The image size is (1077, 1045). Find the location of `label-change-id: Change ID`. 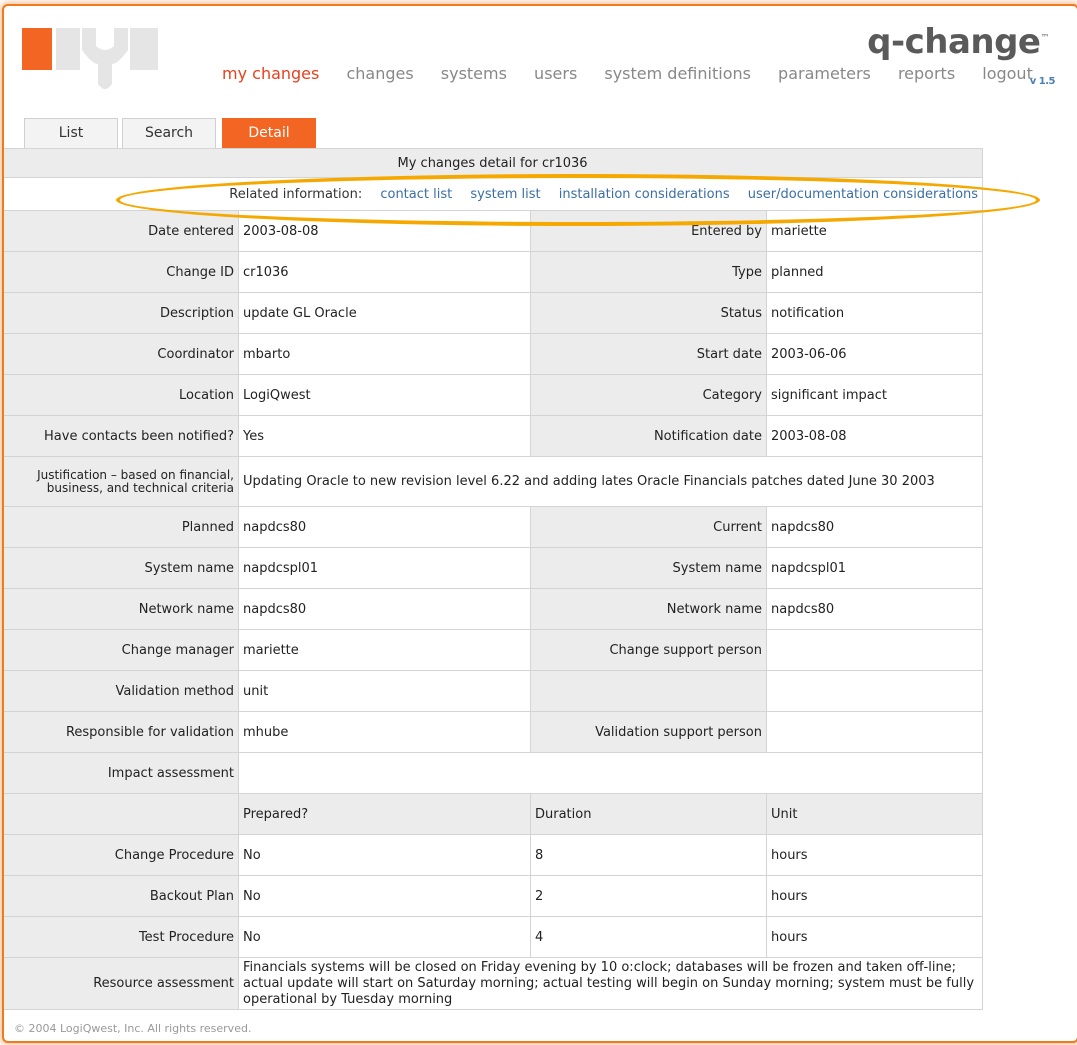

label-change-id: Change ID is located at coordinates (121, 272).